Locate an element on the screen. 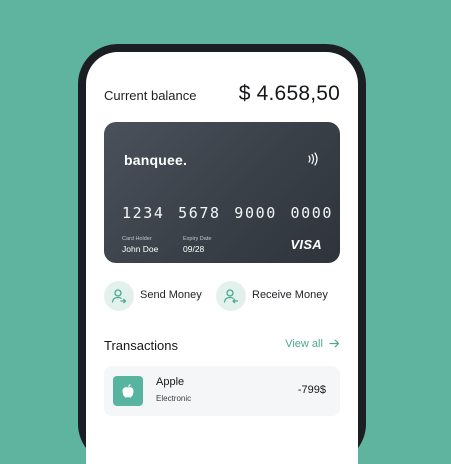 The image size is (451, 464). transactions-heading: Transactions is located at coordinates (141, 345).